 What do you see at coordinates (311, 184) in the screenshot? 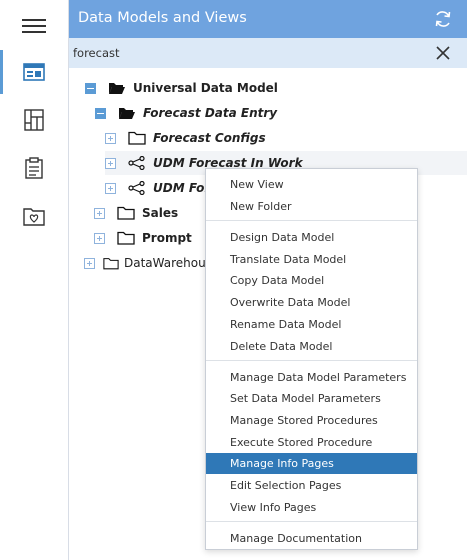
I see `menu-item-new-view: New View` at bounding box center [311, 184].